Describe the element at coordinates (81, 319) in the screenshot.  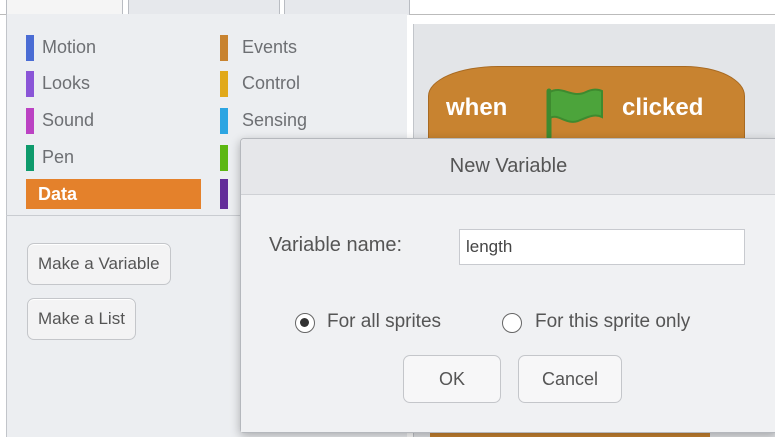
I see `make-list-button: Make a List` at that location.